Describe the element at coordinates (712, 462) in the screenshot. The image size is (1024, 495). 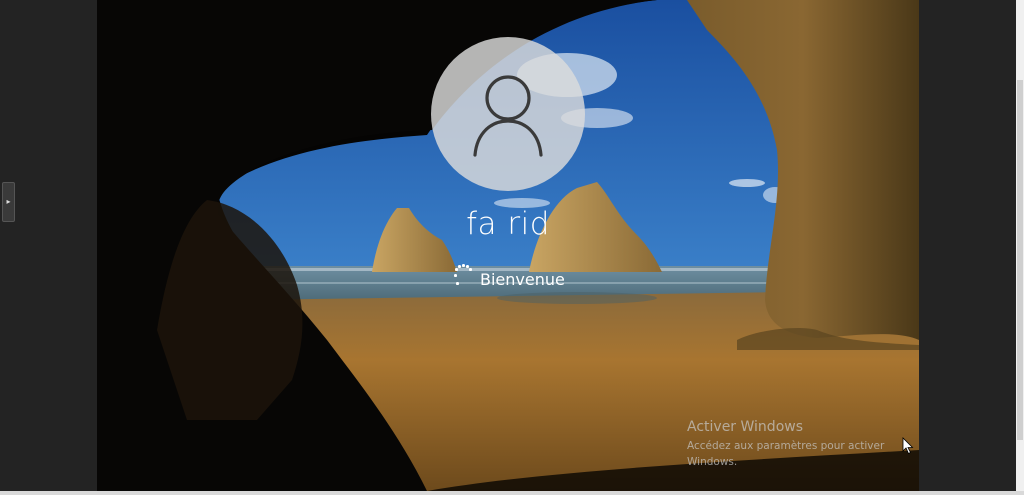
I see `watermark-line-2: Windows.` at that location.